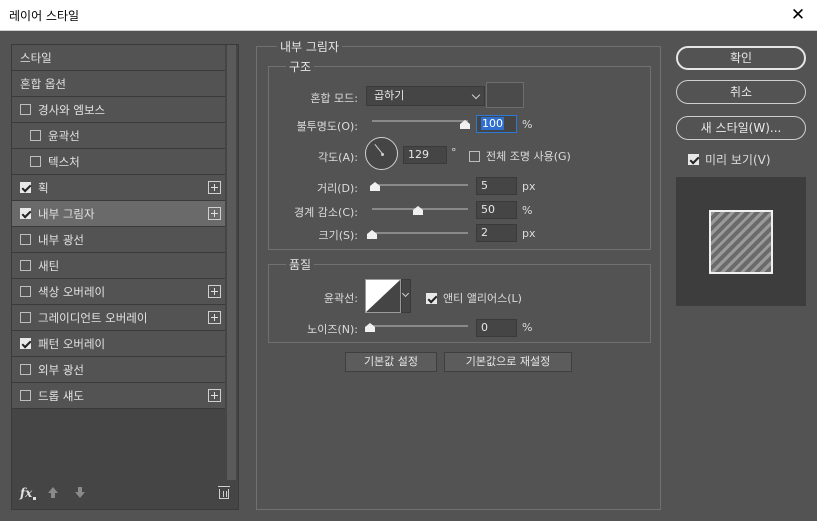 Image resolution: width=817 pixels, height=521 pixels. I want to click on choke-slider-thumb, so click(418, 210).